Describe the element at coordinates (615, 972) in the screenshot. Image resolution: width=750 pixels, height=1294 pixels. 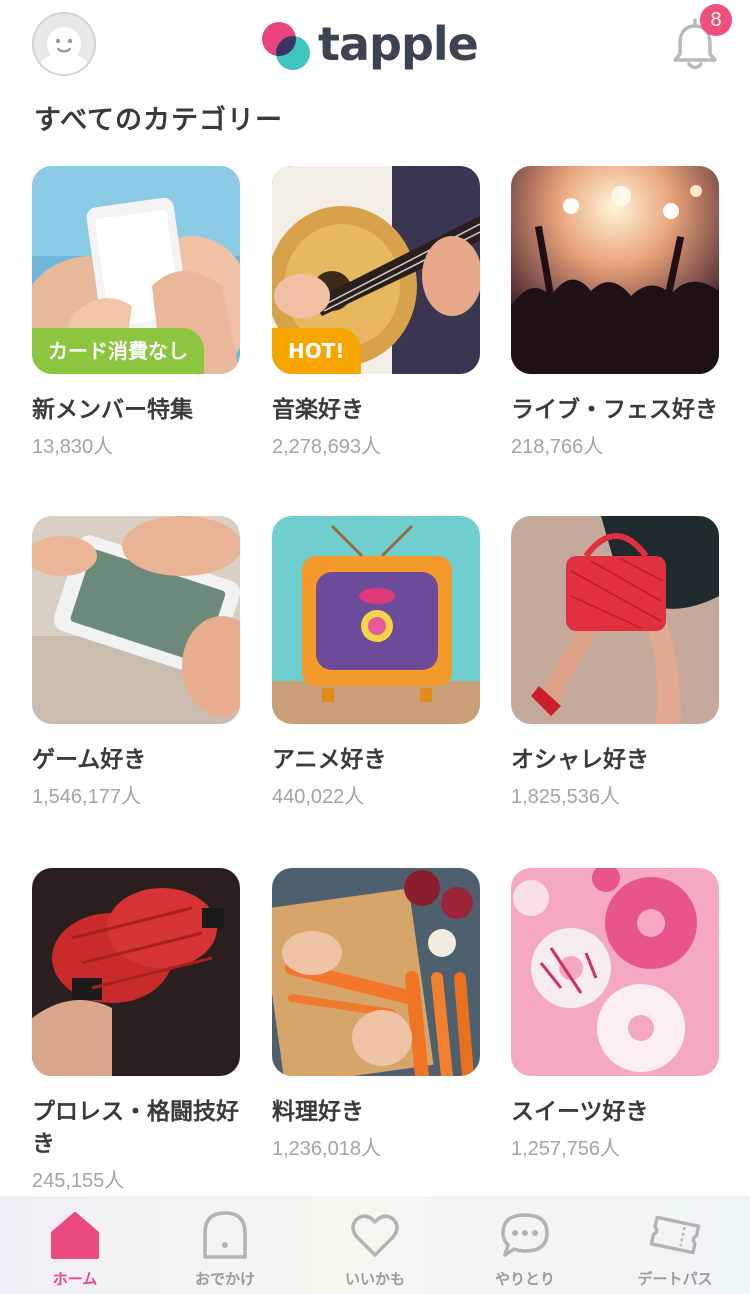
I see `category-image-donuts` at that location.